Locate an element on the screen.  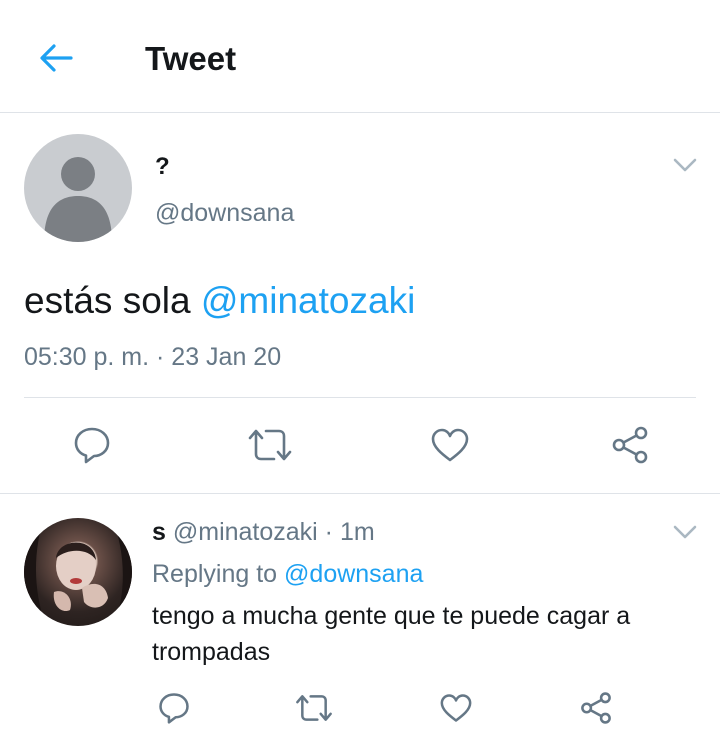
back-button is located at coordinates (56, 58).